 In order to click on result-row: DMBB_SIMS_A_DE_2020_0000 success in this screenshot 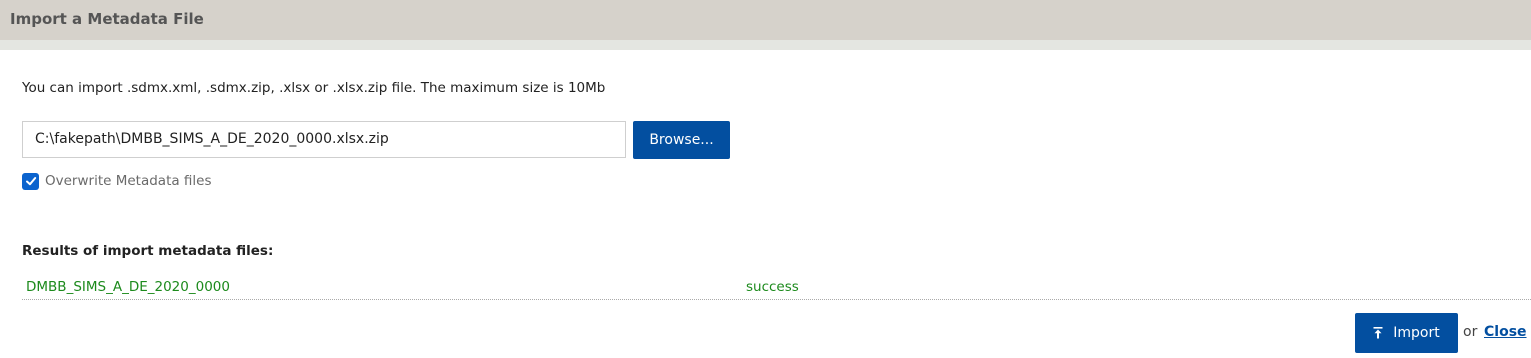, I will do `click(776, 288)`.